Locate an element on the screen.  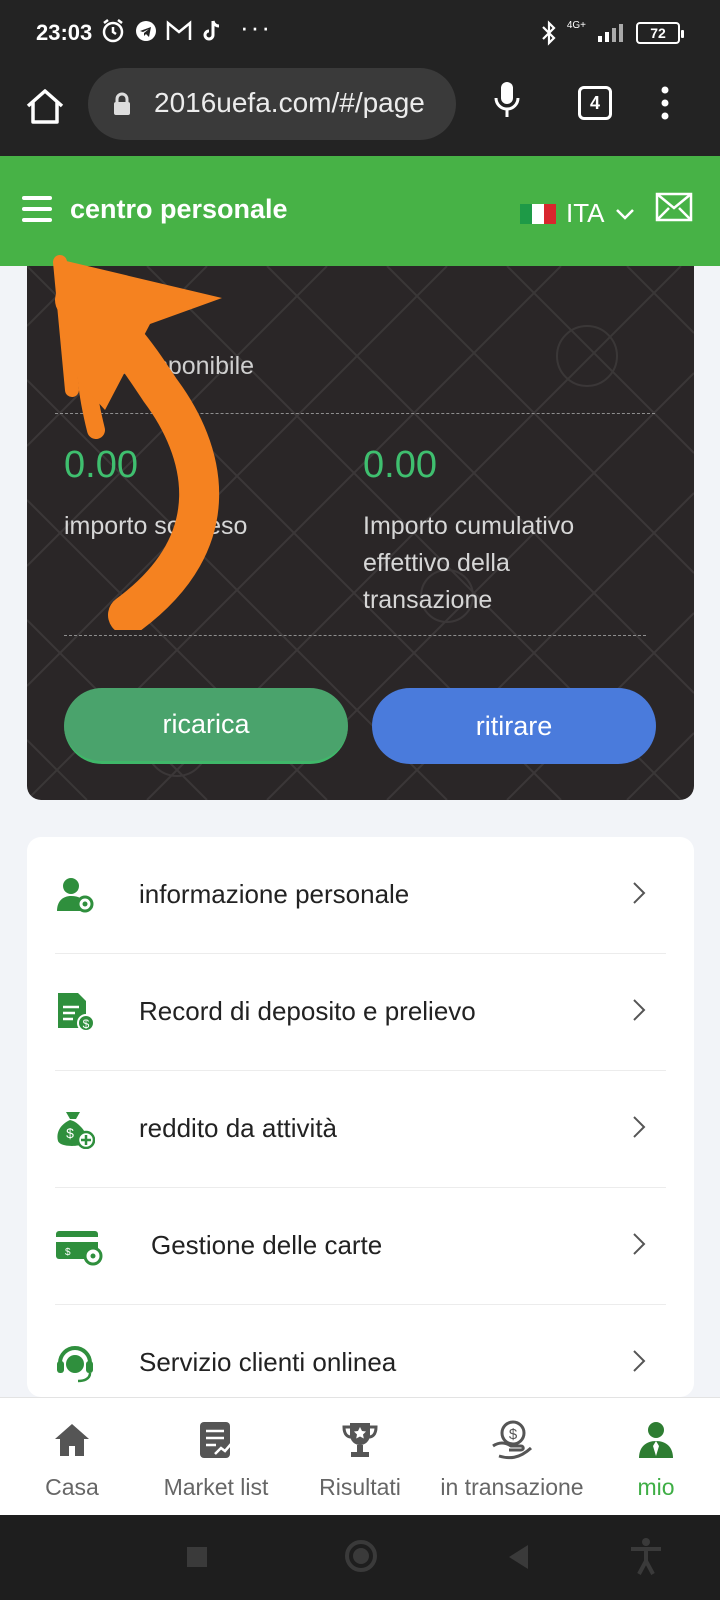
notification-icons is located at coordinates (161, 31).